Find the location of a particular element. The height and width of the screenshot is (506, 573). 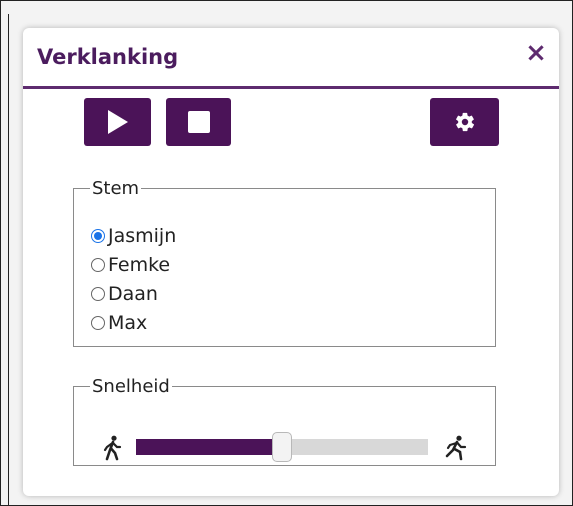

frame-divider is located at coordinates (8, 260).